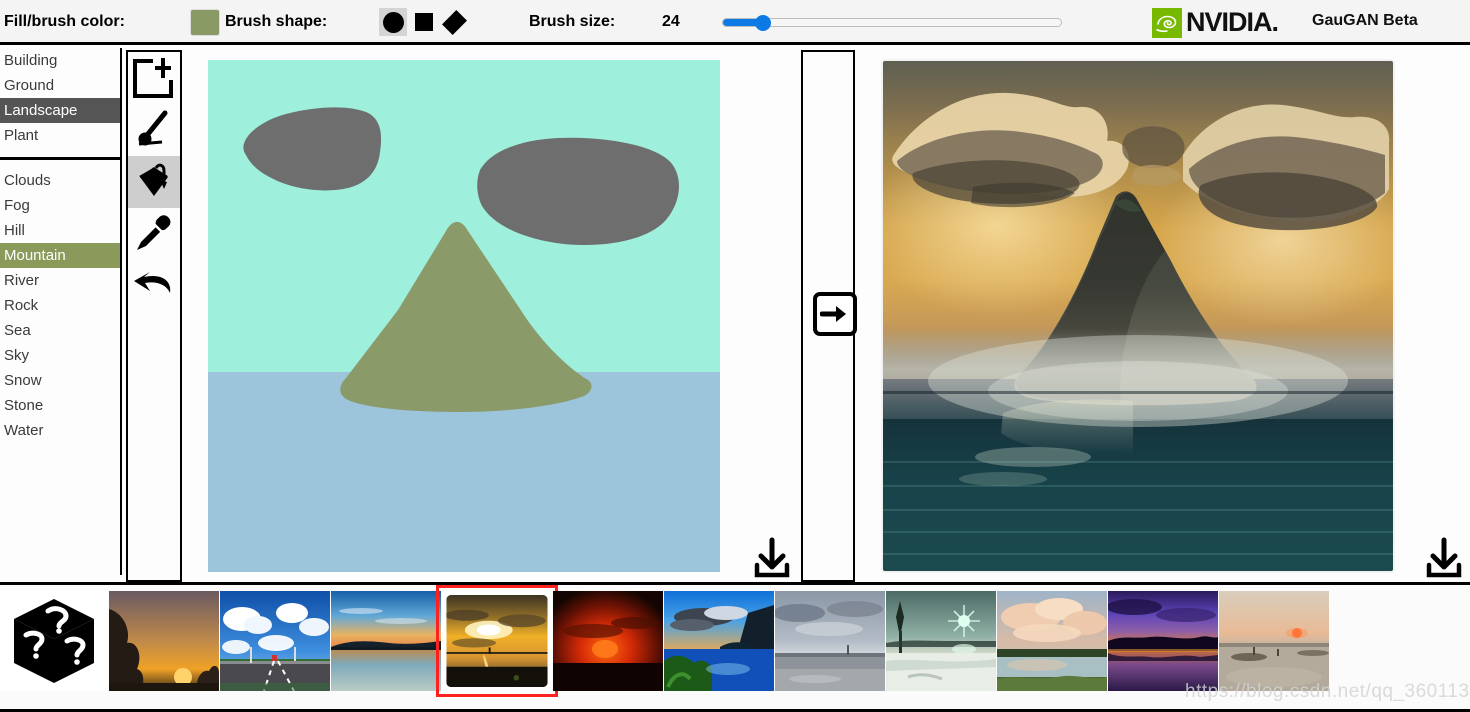 This screenshot has height=712, width=1470. I want to click on nvidia-logo: NVIDIA., so click(1215, 22).